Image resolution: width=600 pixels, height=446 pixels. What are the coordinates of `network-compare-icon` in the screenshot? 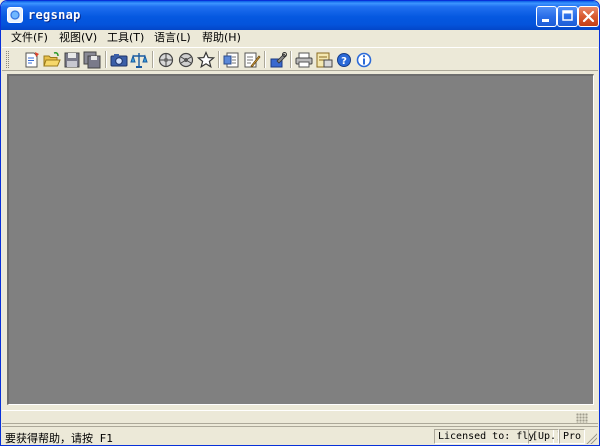 It's located at (186, 60).